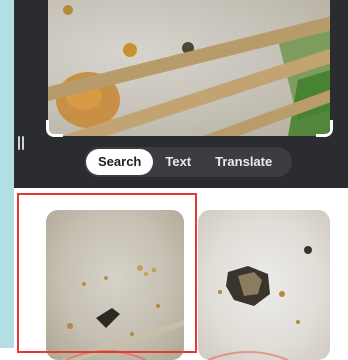 This screenshot has height=360, width=348. I want to click on tab-search: Search, so click(120, 162).